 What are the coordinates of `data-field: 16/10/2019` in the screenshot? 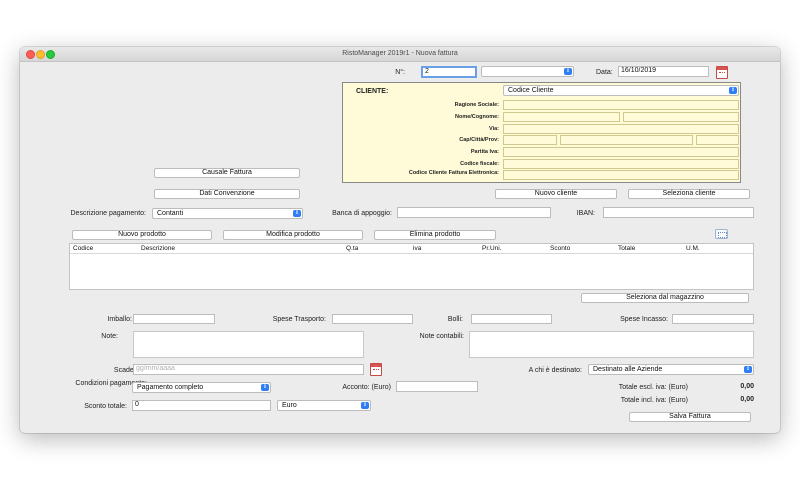 It's located at (663, 71).